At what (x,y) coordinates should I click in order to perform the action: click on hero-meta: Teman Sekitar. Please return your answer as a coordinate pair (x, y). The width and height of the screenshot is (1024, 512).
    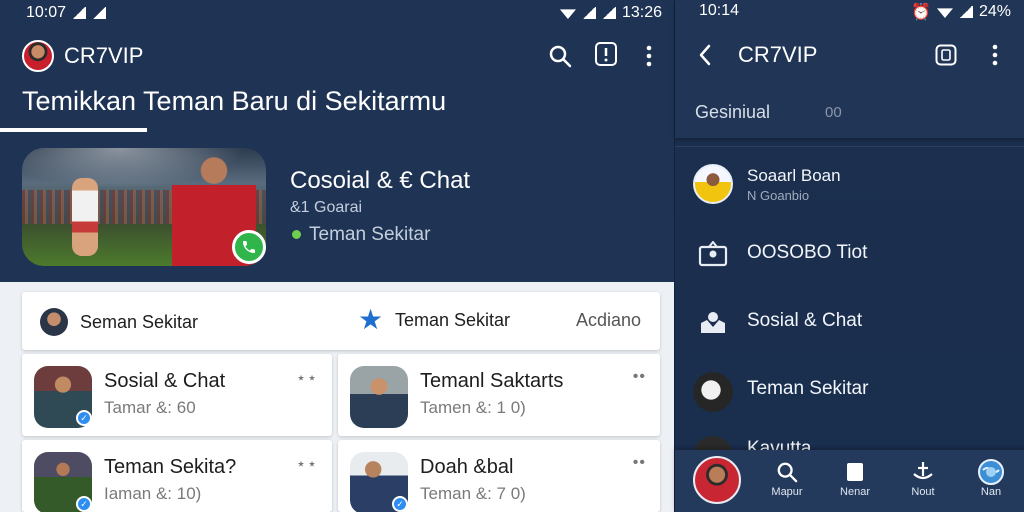
    Looking at the image, I should click on (370, 234).